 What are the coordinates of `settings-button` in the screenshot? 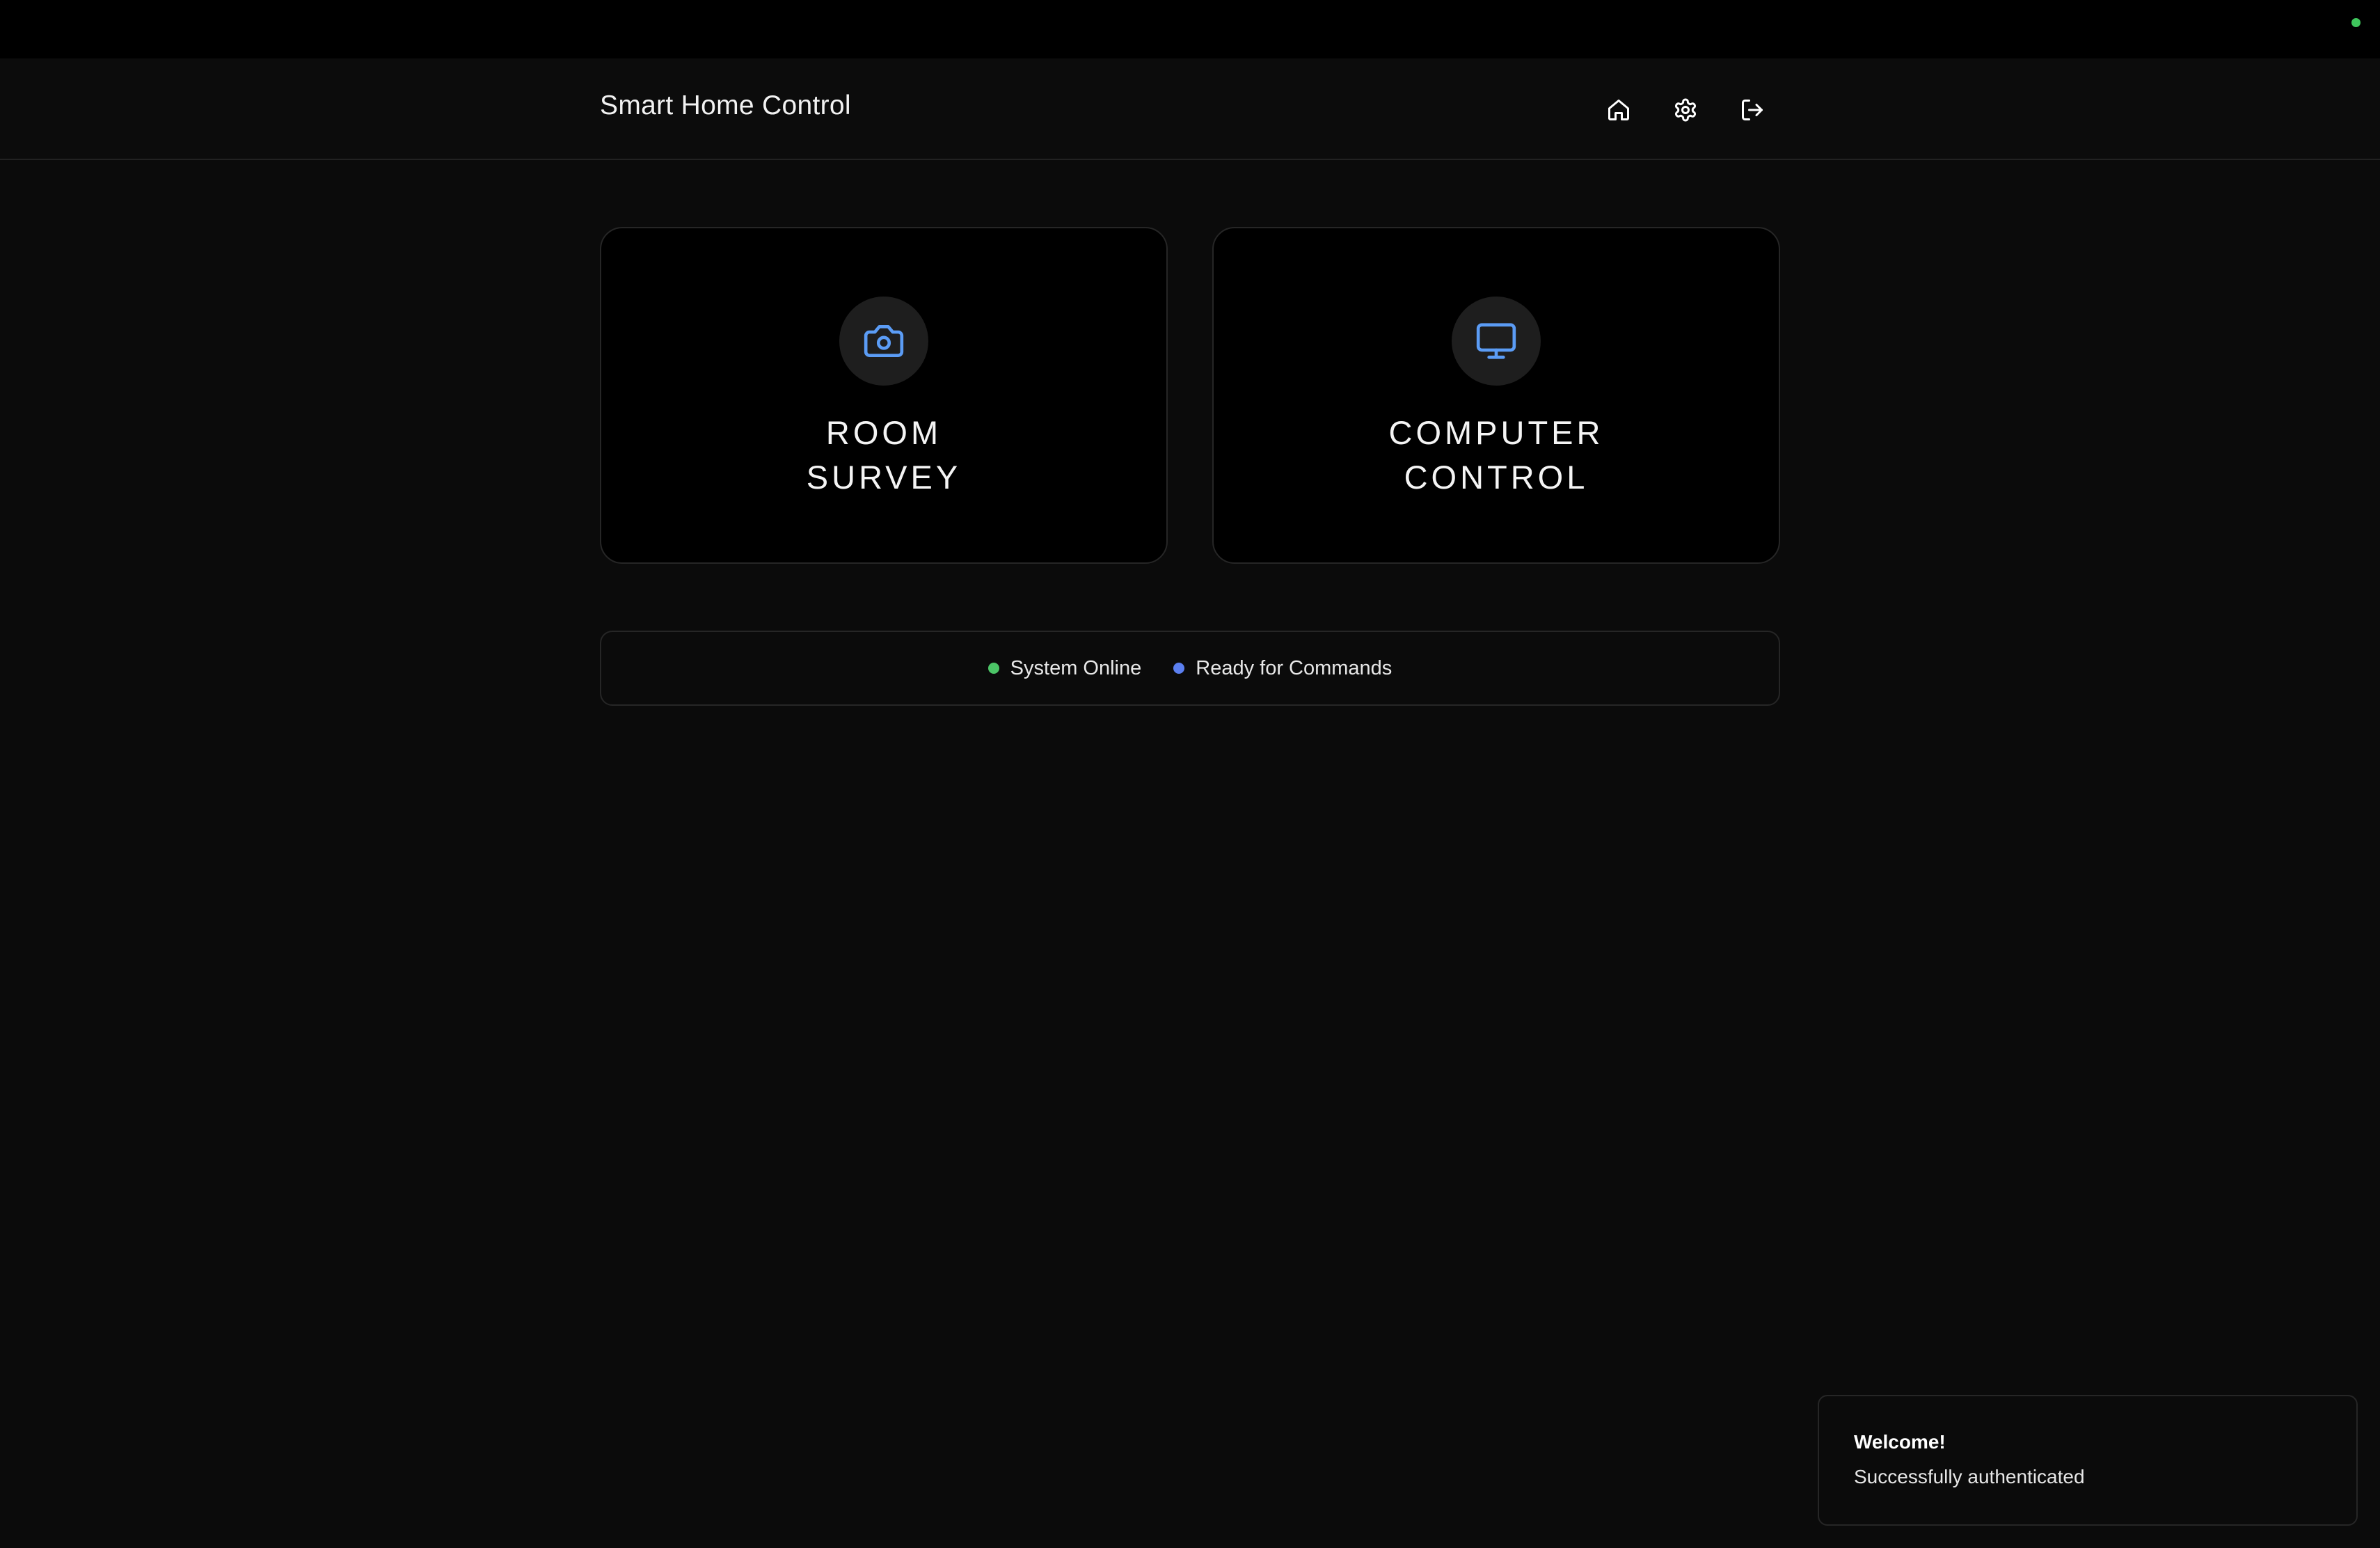 It's located at (1686, 110).